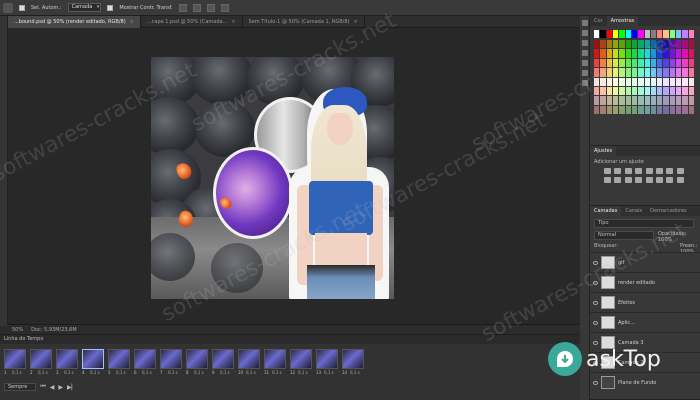  What do you see at coordinates (84, 7) in the screenshot?
I see `layer-select-dropdown: Camada` at bounding box center [84, 7].